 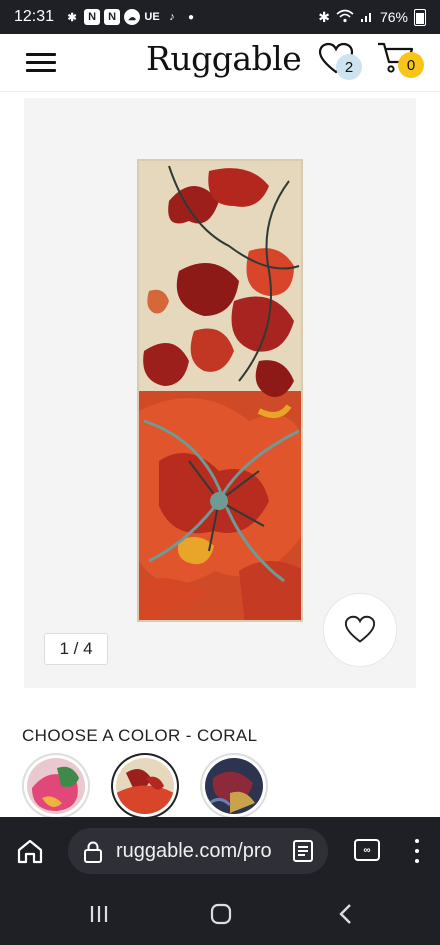 I want to click on cart-button: 0, so click(x=401, y=61).